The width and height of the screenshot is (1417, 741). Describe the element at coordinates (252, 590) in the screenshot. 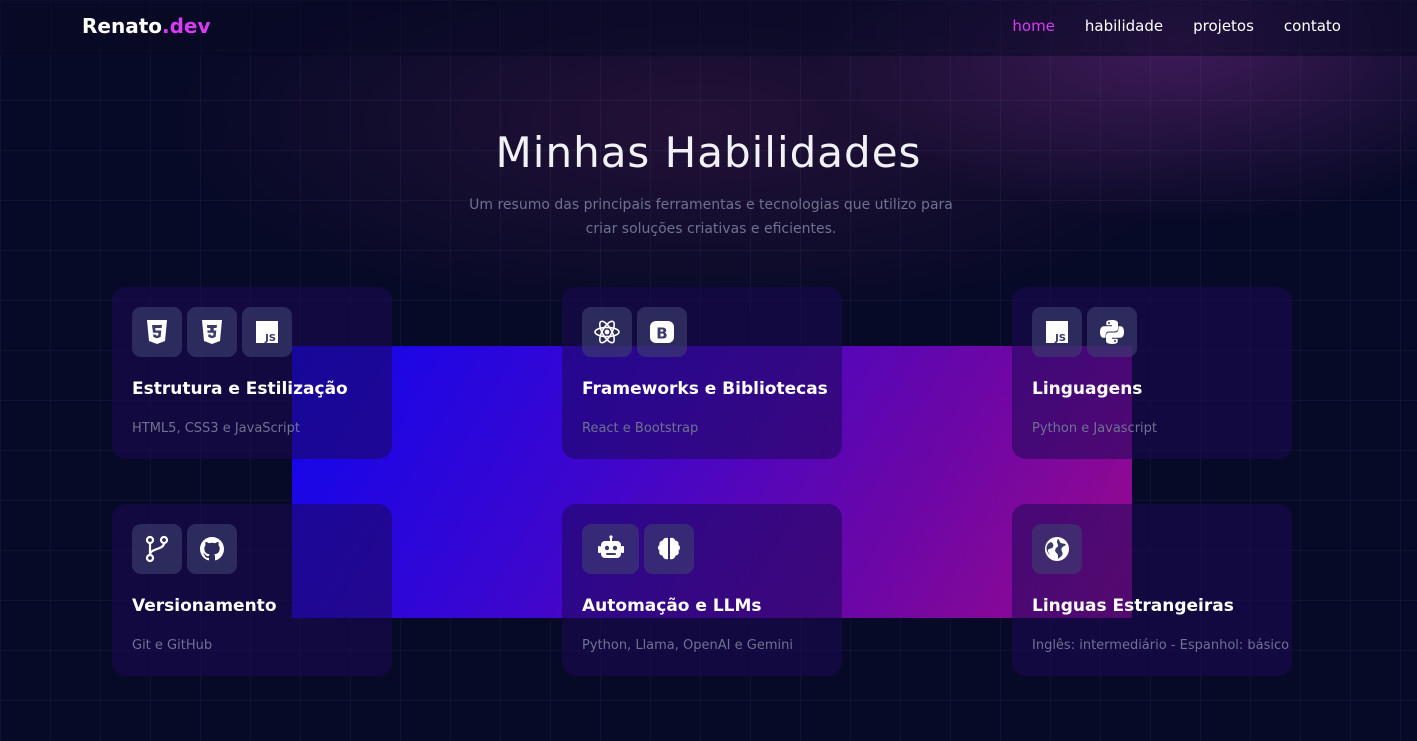

I see `skill-card-versionamento: Versionamento Git e GitHub` at that location.